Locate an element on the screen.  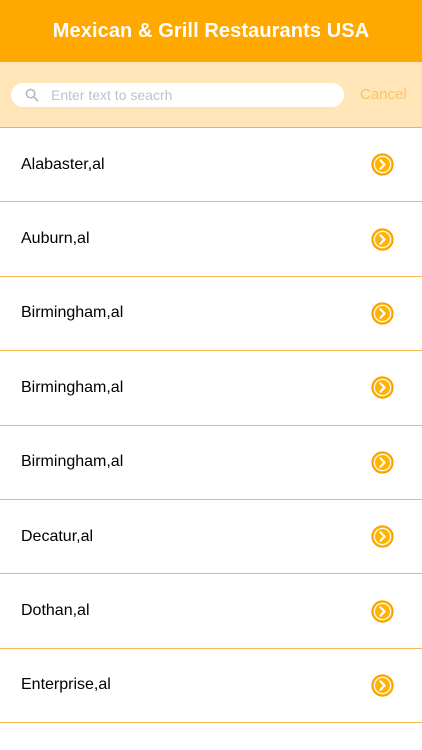
search-bar: Cancel is located at coordinates (211, 95).